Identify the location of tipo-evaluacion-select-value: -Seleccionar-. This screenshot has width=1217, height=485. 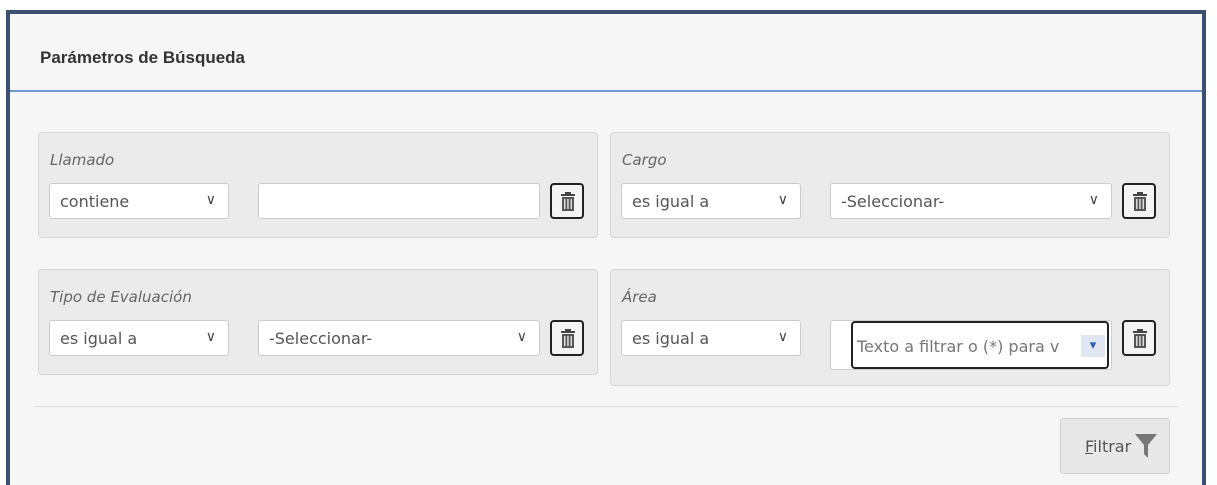
(321, 338).